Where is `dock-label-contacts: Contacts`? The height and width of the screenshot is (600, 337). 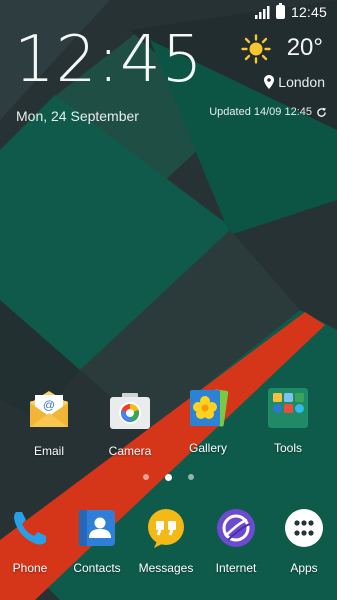
dock-label-contacts: Contacts is located at coordinates (97, 568).